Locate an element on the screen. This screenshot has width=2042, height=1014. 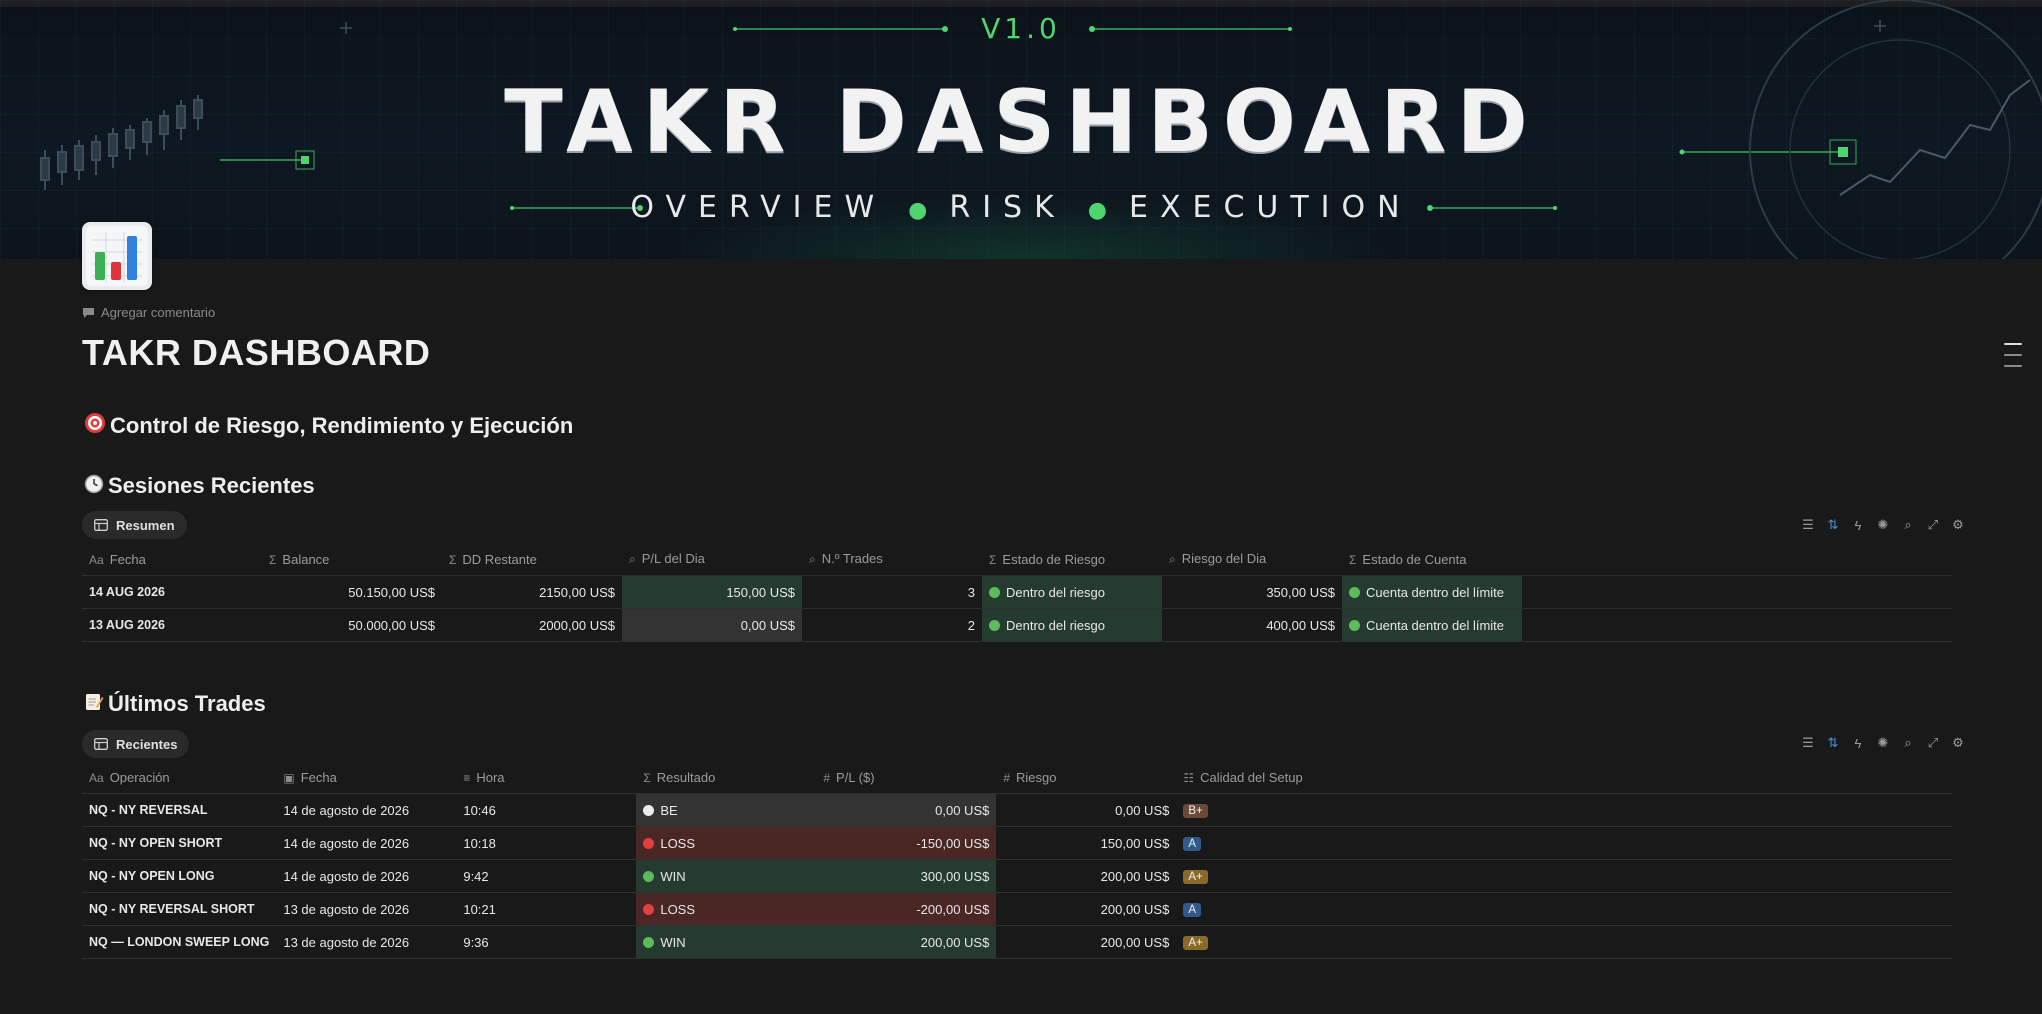
banner-subtitle: OVERVIEW ● RISK ● EXECUTION is located at coordinates (1021, 207).